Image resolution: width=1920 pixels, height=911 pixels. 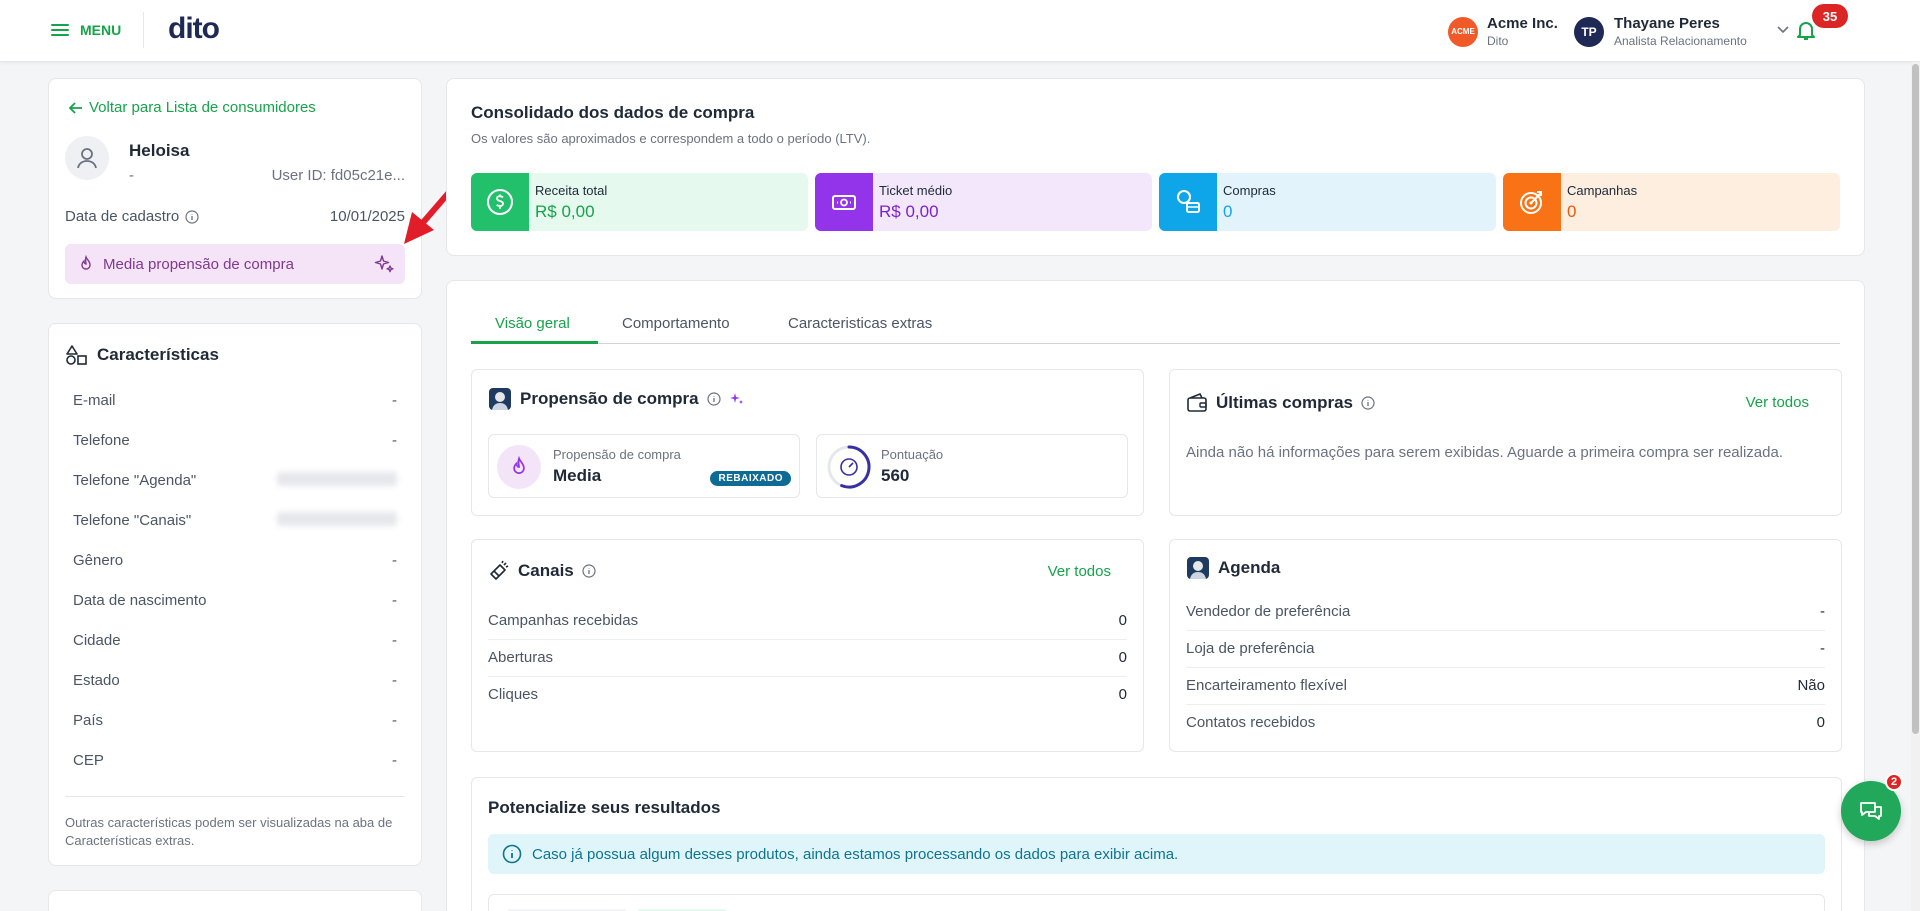 What do you see at coordinates (1830, 16) in the screenshot?
I see `notification-badge: 35` at bounding box center [1830, 16].